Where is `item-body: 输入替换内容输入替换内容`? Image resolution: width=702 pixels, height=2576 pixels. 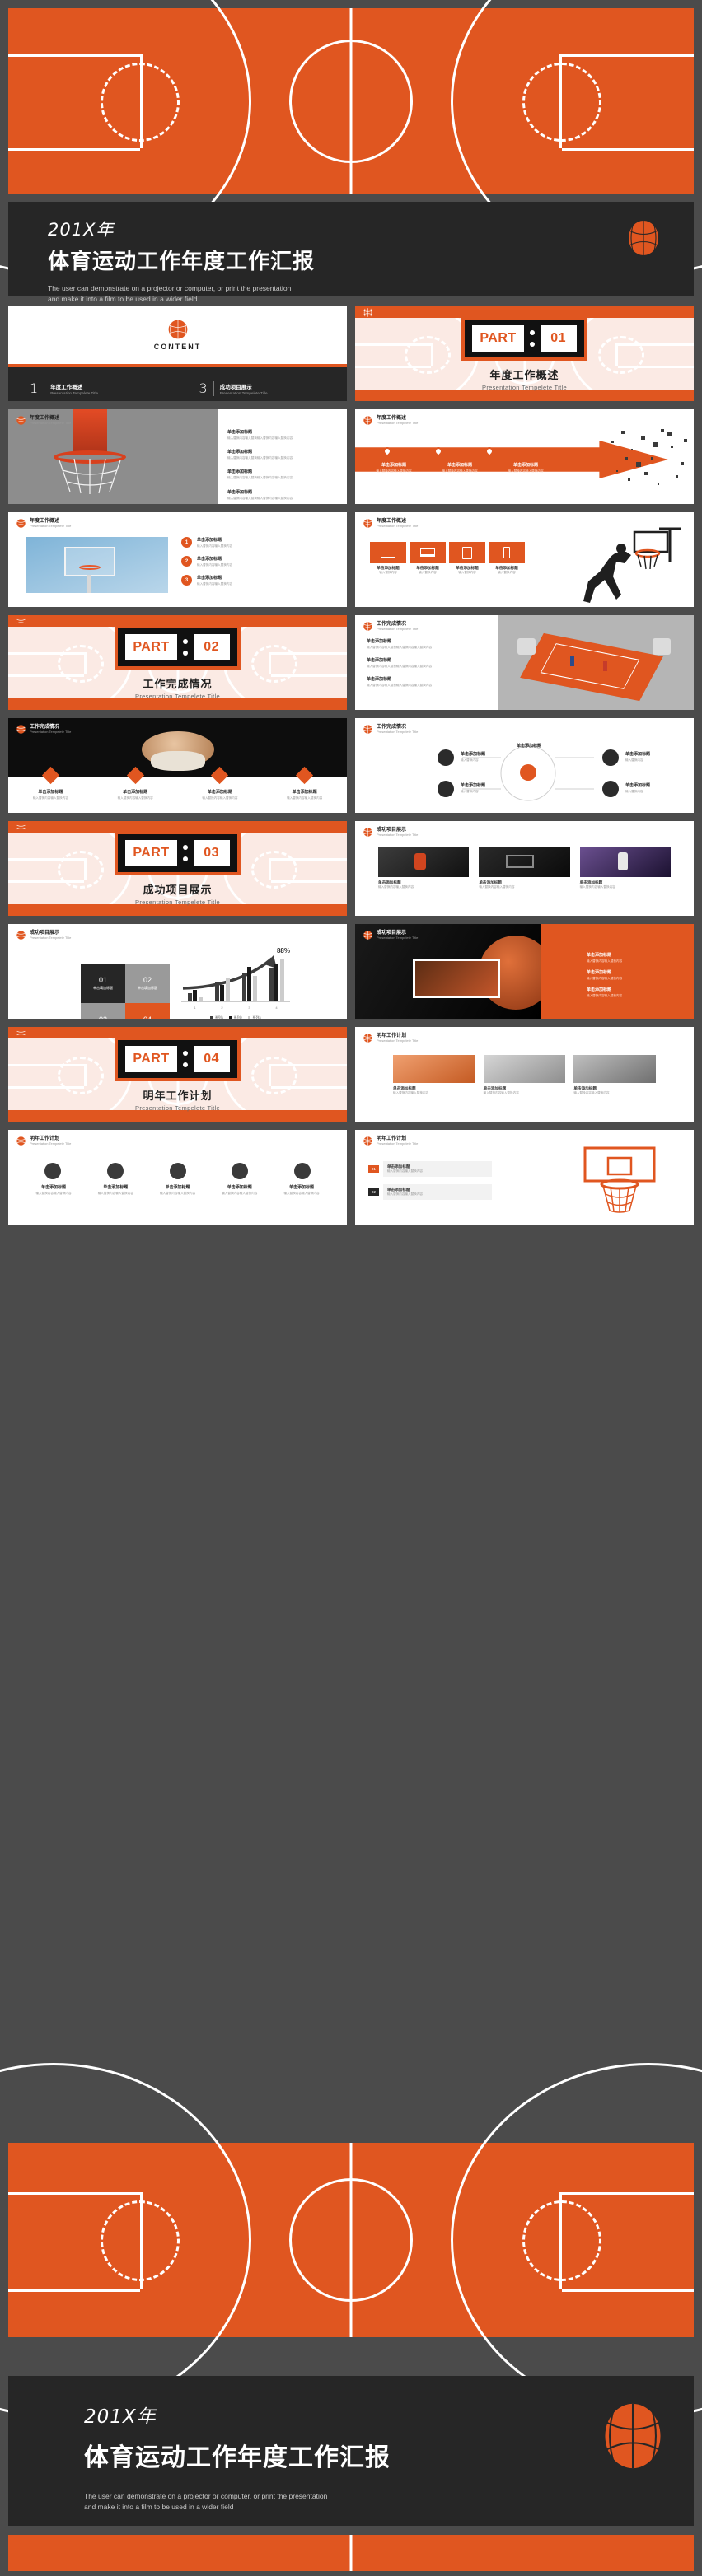
item-body: 输入替换内容输入替换内容 is located at coordinates (215, 565).